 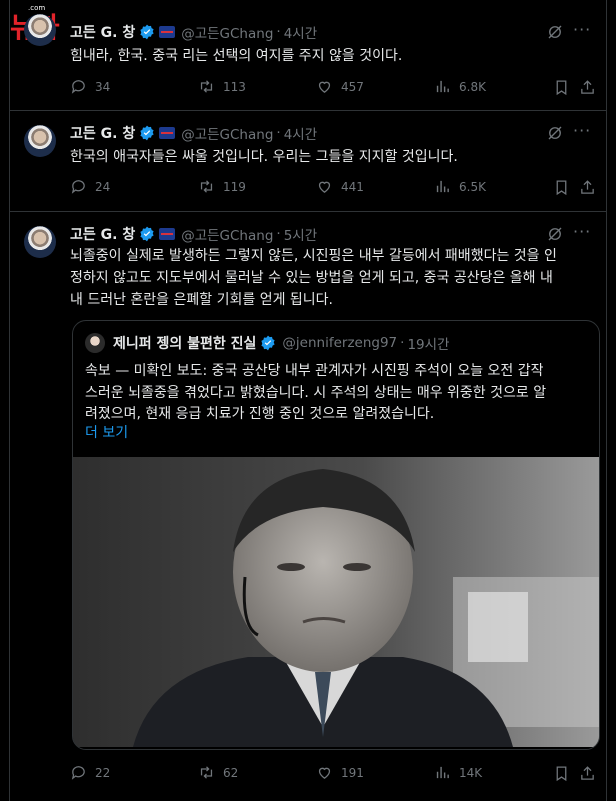 I want to click on quoted-author-handle: @jenniferzeng97, so click(x=339, y=343).